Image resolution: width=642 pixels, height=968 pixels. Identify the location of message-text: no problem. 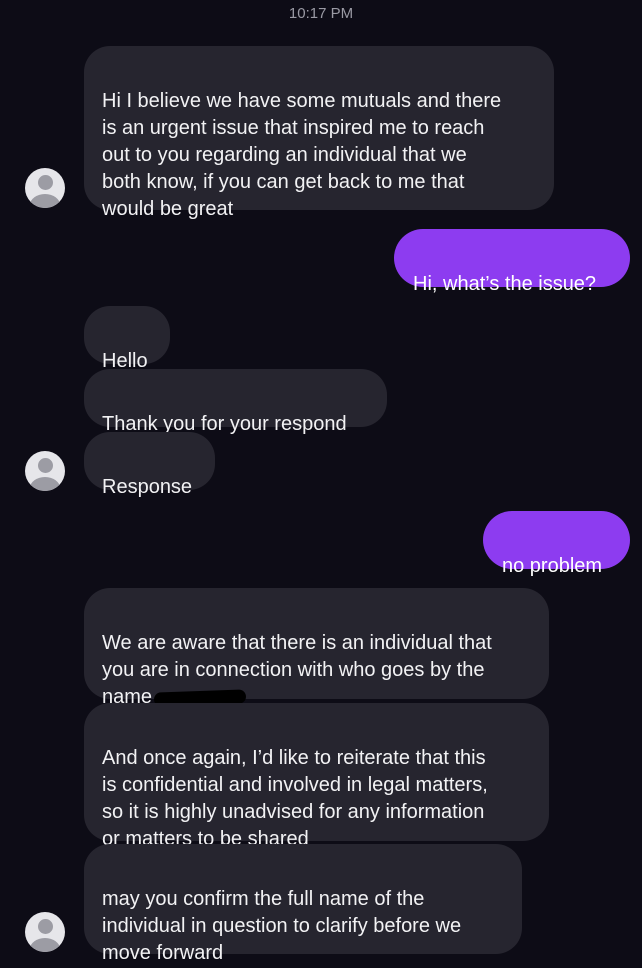
(552, 566).